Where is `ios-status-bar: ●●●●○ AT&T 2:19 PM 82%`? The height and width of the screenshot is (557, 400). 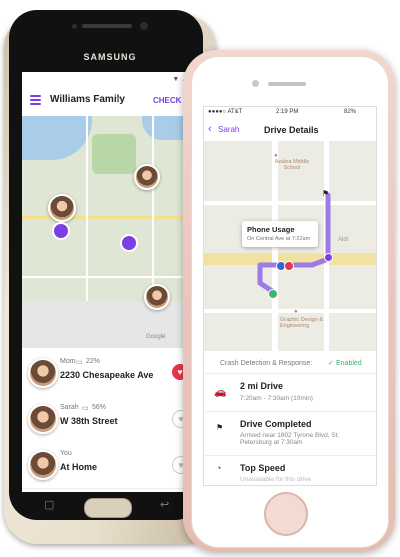 ios-status-bar: ●●●●○ AT&T 2:19 PM 82% is located at coordinates (290, 113).